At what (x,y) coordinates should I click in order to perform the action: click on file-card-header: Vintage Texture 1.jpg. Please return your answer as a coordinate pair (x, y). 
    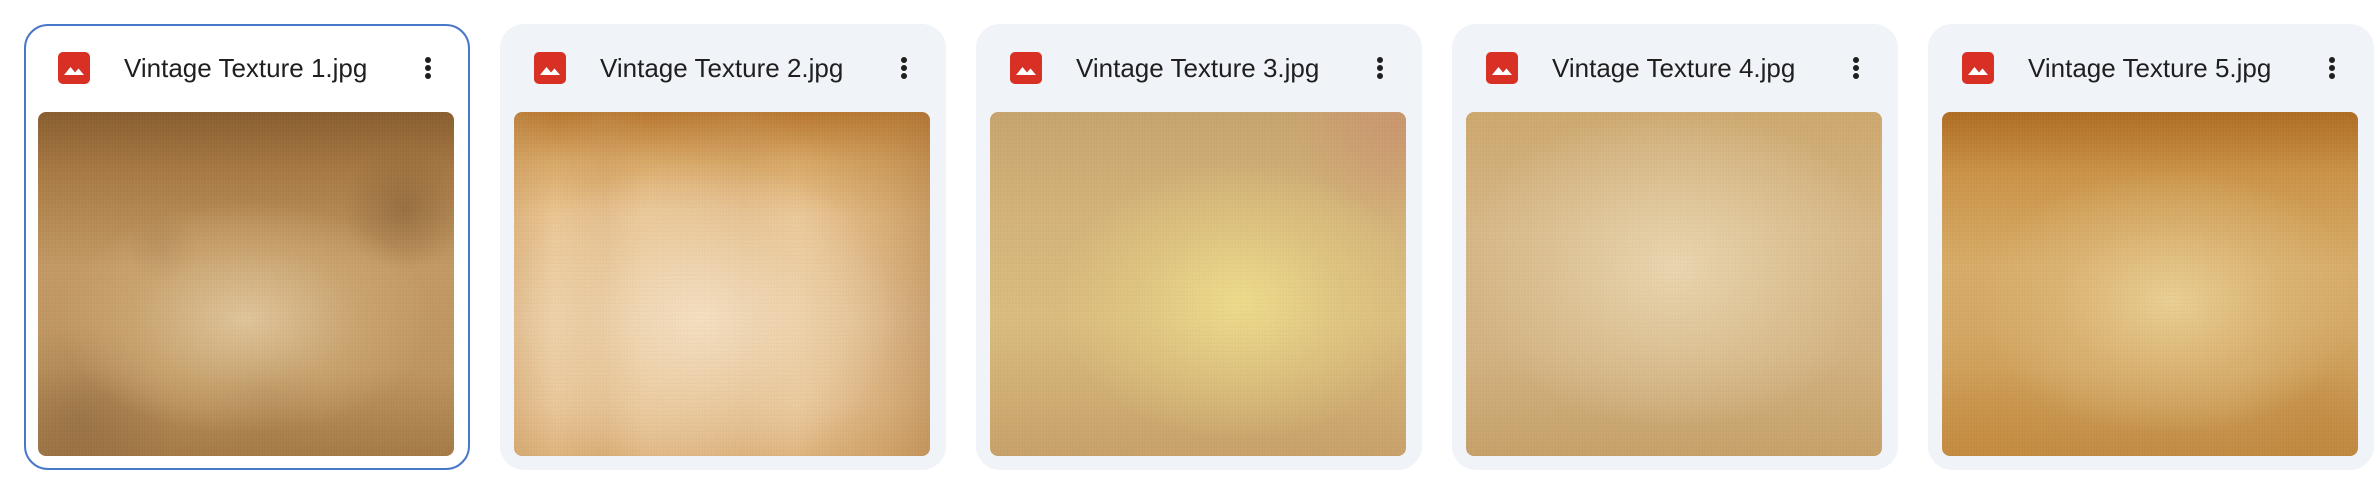
    Looking at the image, I should click on (247, 70).